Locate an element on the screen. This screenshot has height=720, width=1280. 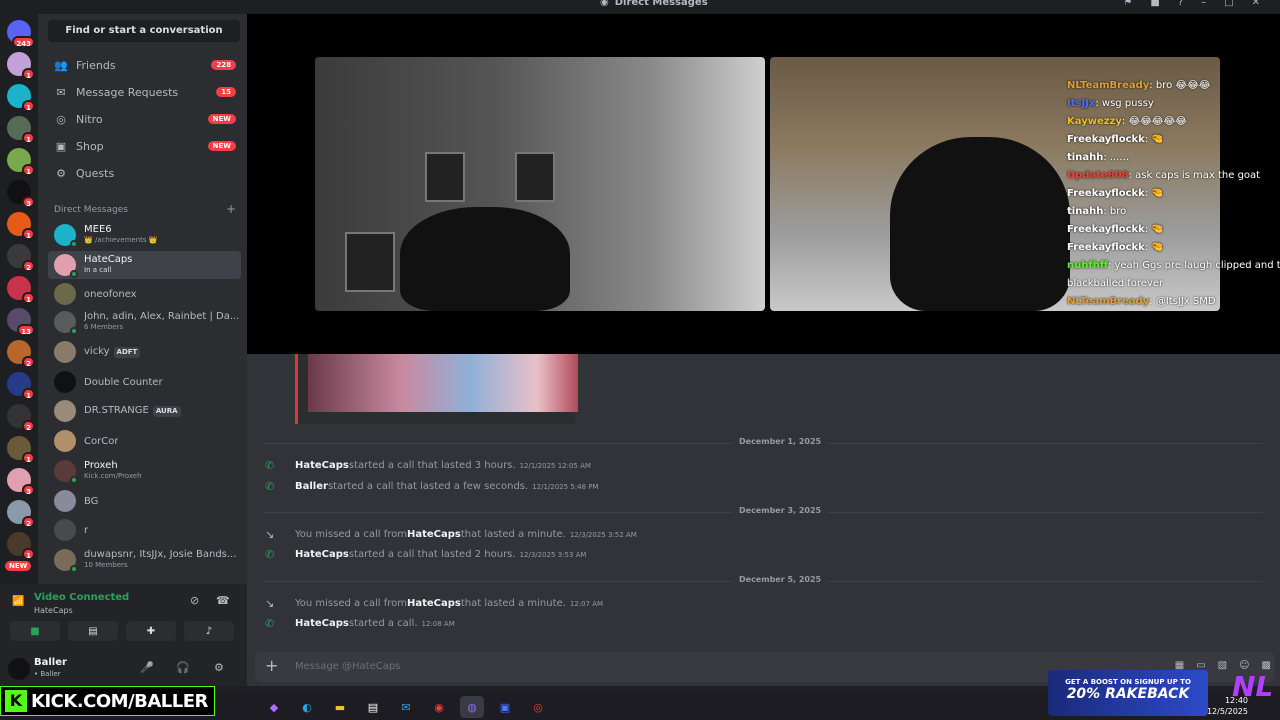
missed-call-icon: ↘ is located at coordinates (270, 534).